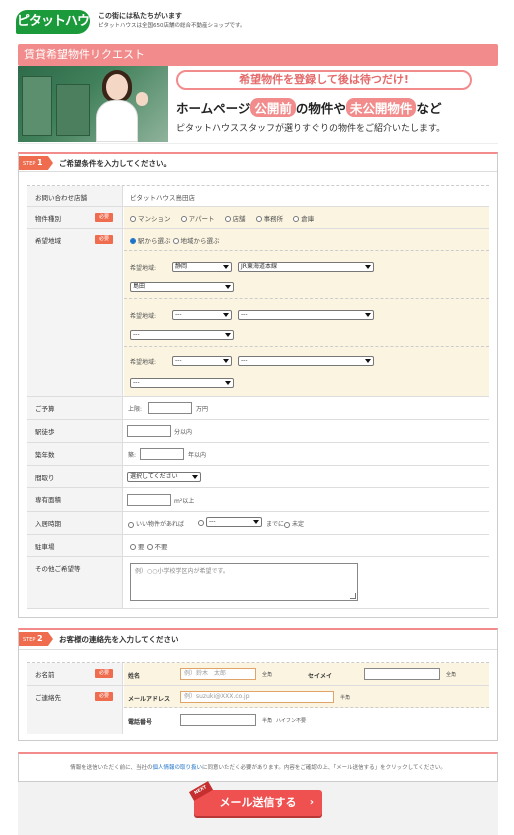 Image resolution: width=514 pixels, height=835 pixels. I want to click on row-move-in: 入居時期 いい物件があれば --- までに 未定, so click(258, 523).